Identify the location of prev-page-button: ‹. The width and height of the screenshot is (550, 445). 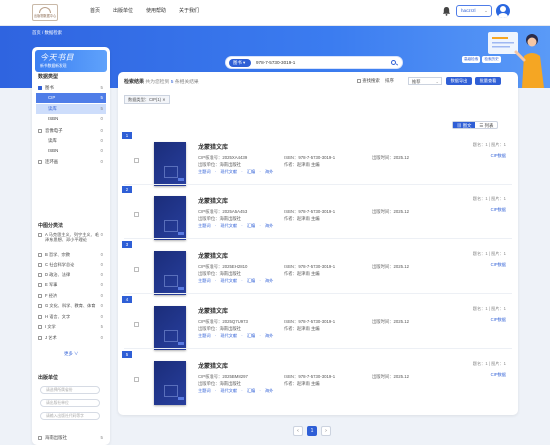
(298, 431).